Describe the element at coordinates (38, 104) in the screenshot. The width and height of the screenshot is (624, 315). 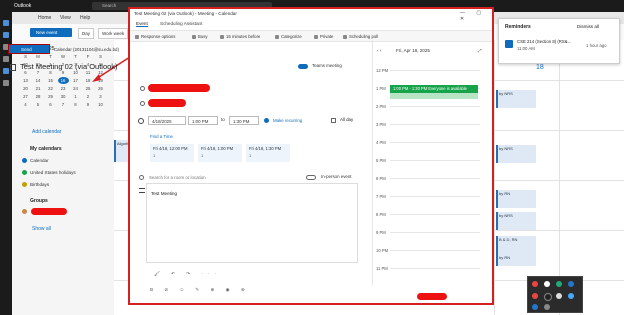
I see `minical-day: 5` at that location.